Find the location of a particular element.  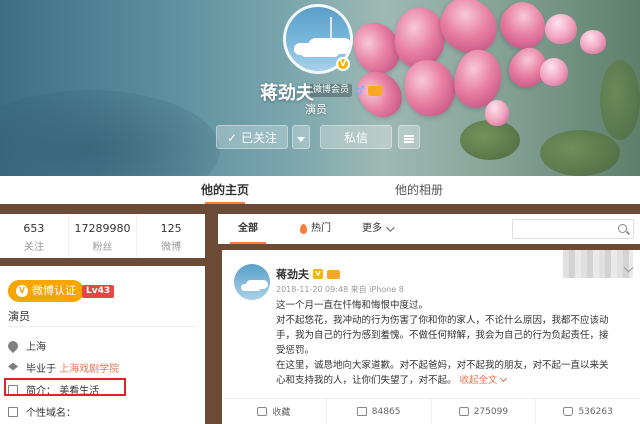

stat-value: 653 is located at coordinates (34, 228).